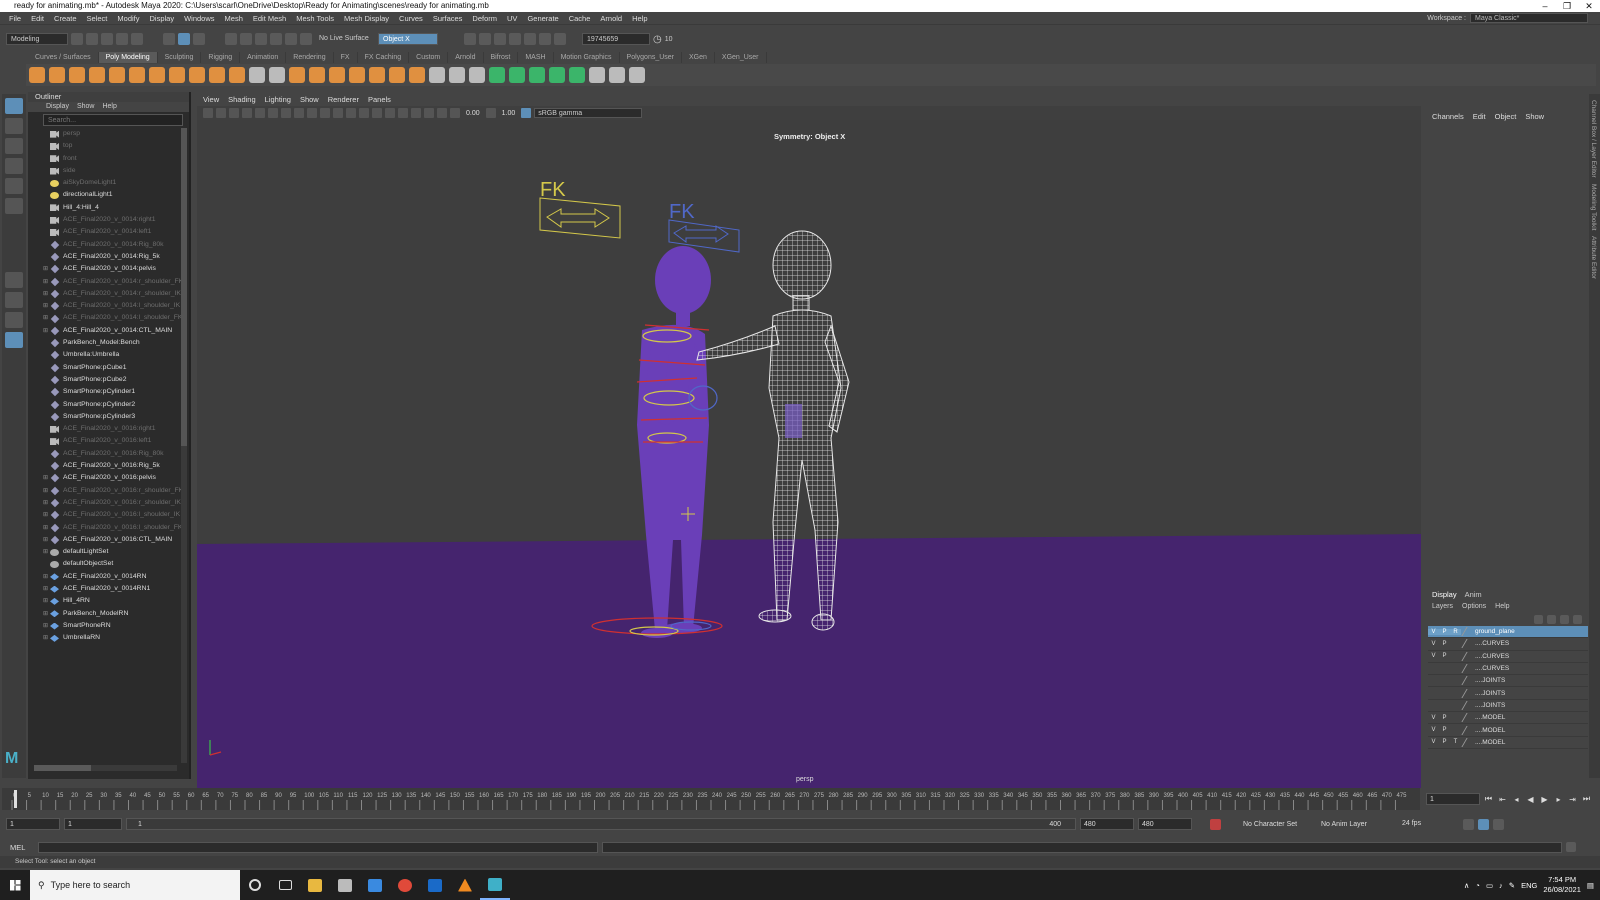  Describe the element at coordinates (33, 824) in the screenshot. I see `animation-start-field: 1` at that location.